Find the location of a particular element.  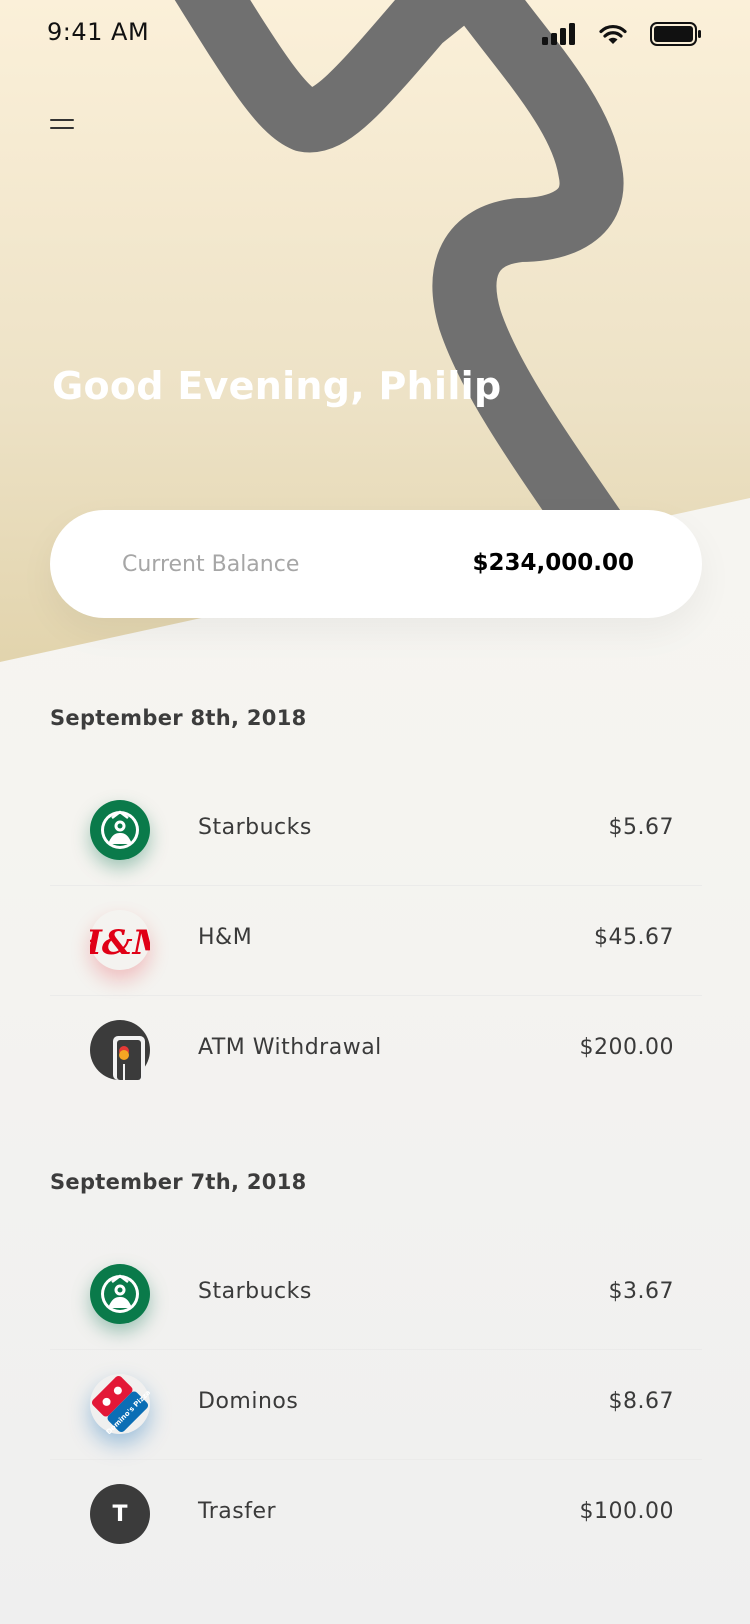

transaction-row: T Trasfer $100.00 is located at coordinates (376, 1514).